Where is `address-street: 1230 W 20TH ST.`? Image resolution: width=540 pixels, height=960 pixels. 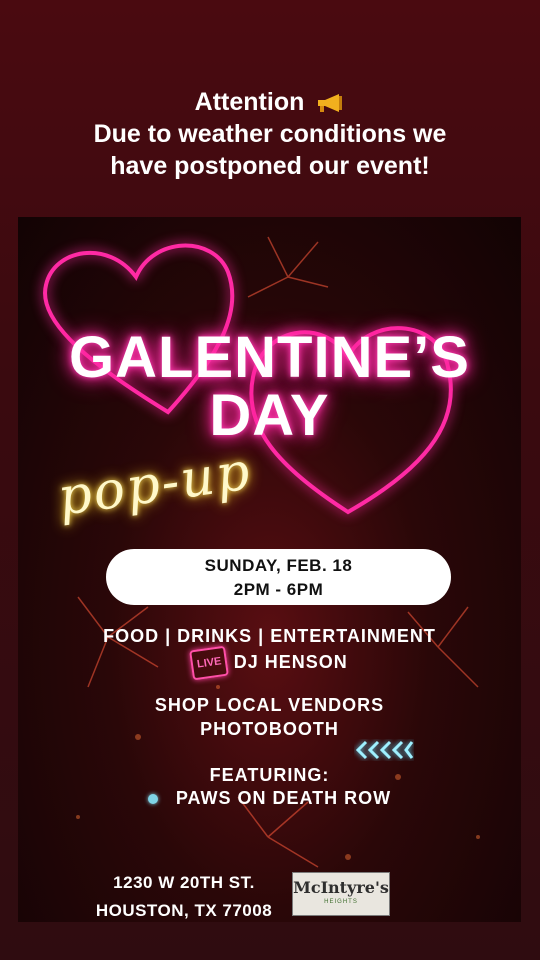 address-street: 1230 W 20TH ST. is located at coordinates (184, 882).